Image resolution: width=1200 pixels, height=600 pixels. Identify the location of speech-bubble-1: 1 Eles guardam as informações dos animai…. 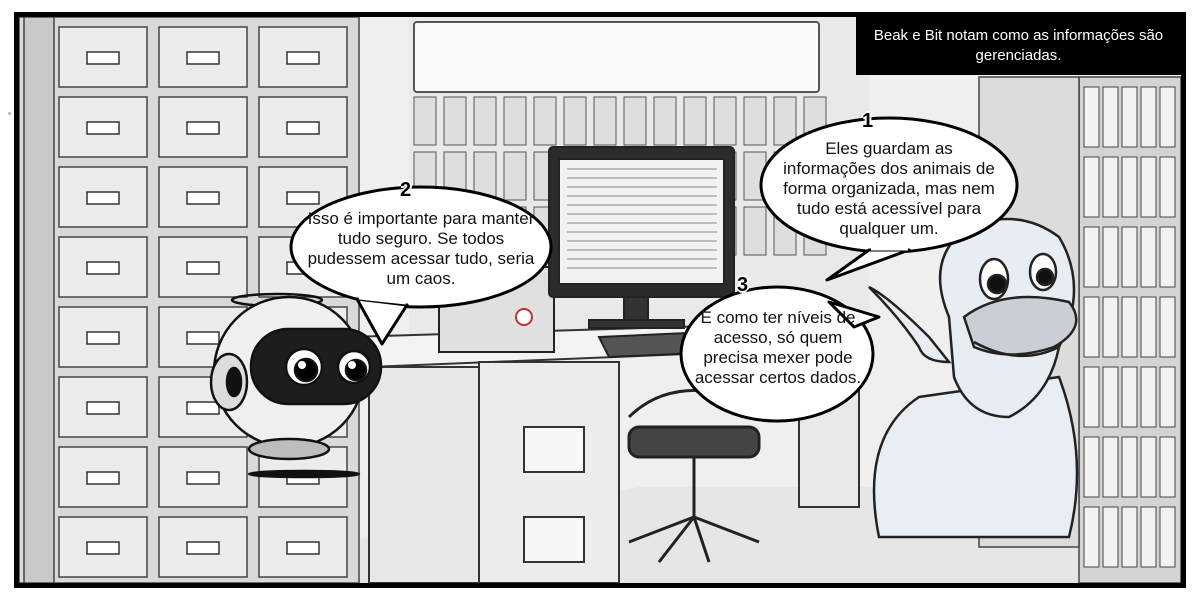
(894, 198).